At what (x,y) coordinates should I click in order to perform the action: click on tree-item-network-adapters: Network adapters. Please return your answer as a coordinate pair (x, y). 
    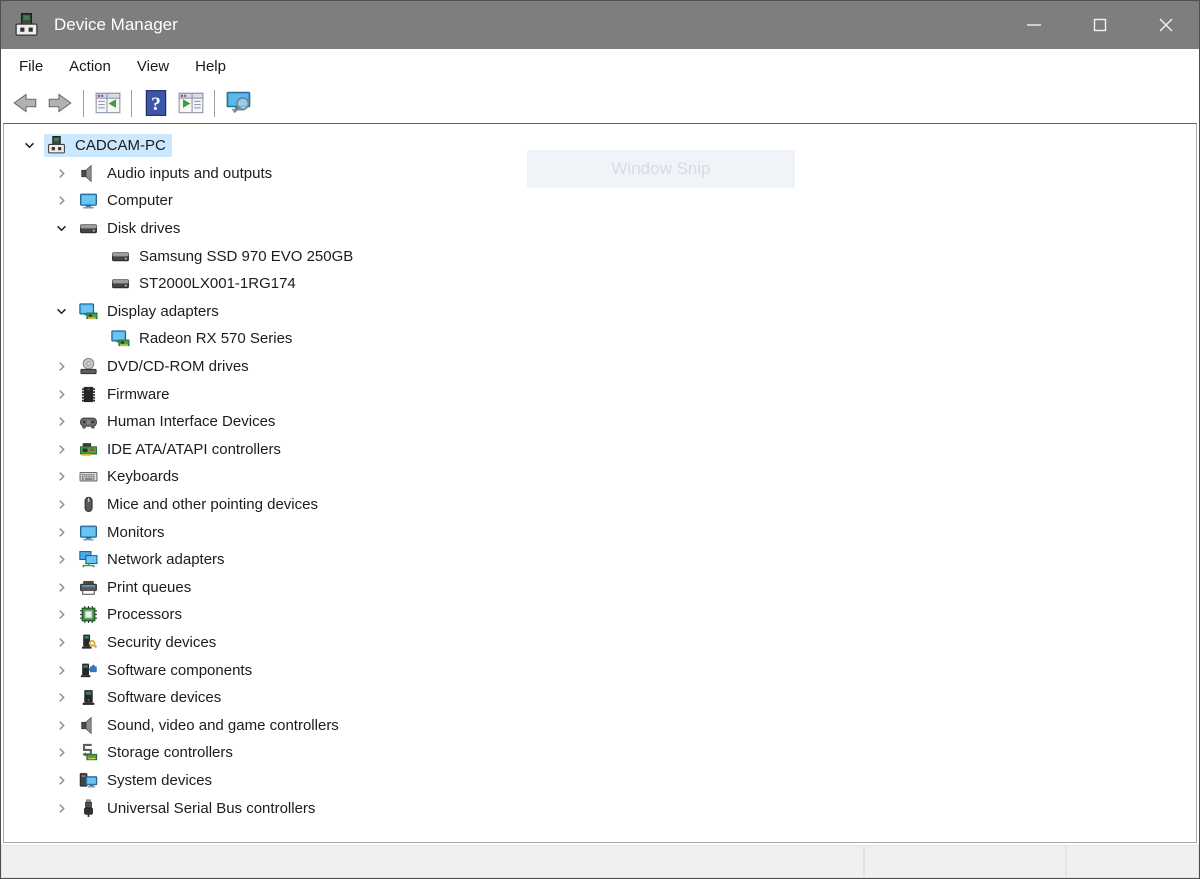
    Looking at the image, I should click on (600, 560).